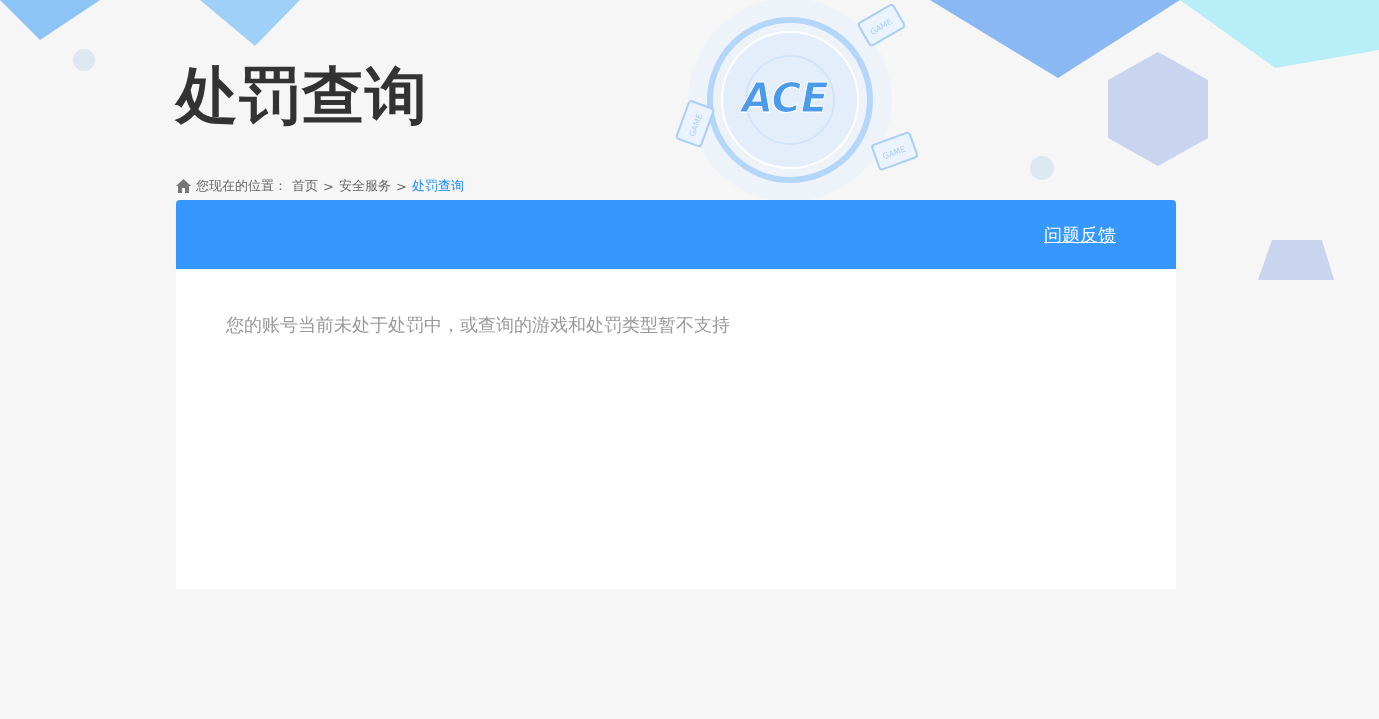 The image size is (1379, 719). I want to click on location-label: 您现在的位置：, so click(241, 186).